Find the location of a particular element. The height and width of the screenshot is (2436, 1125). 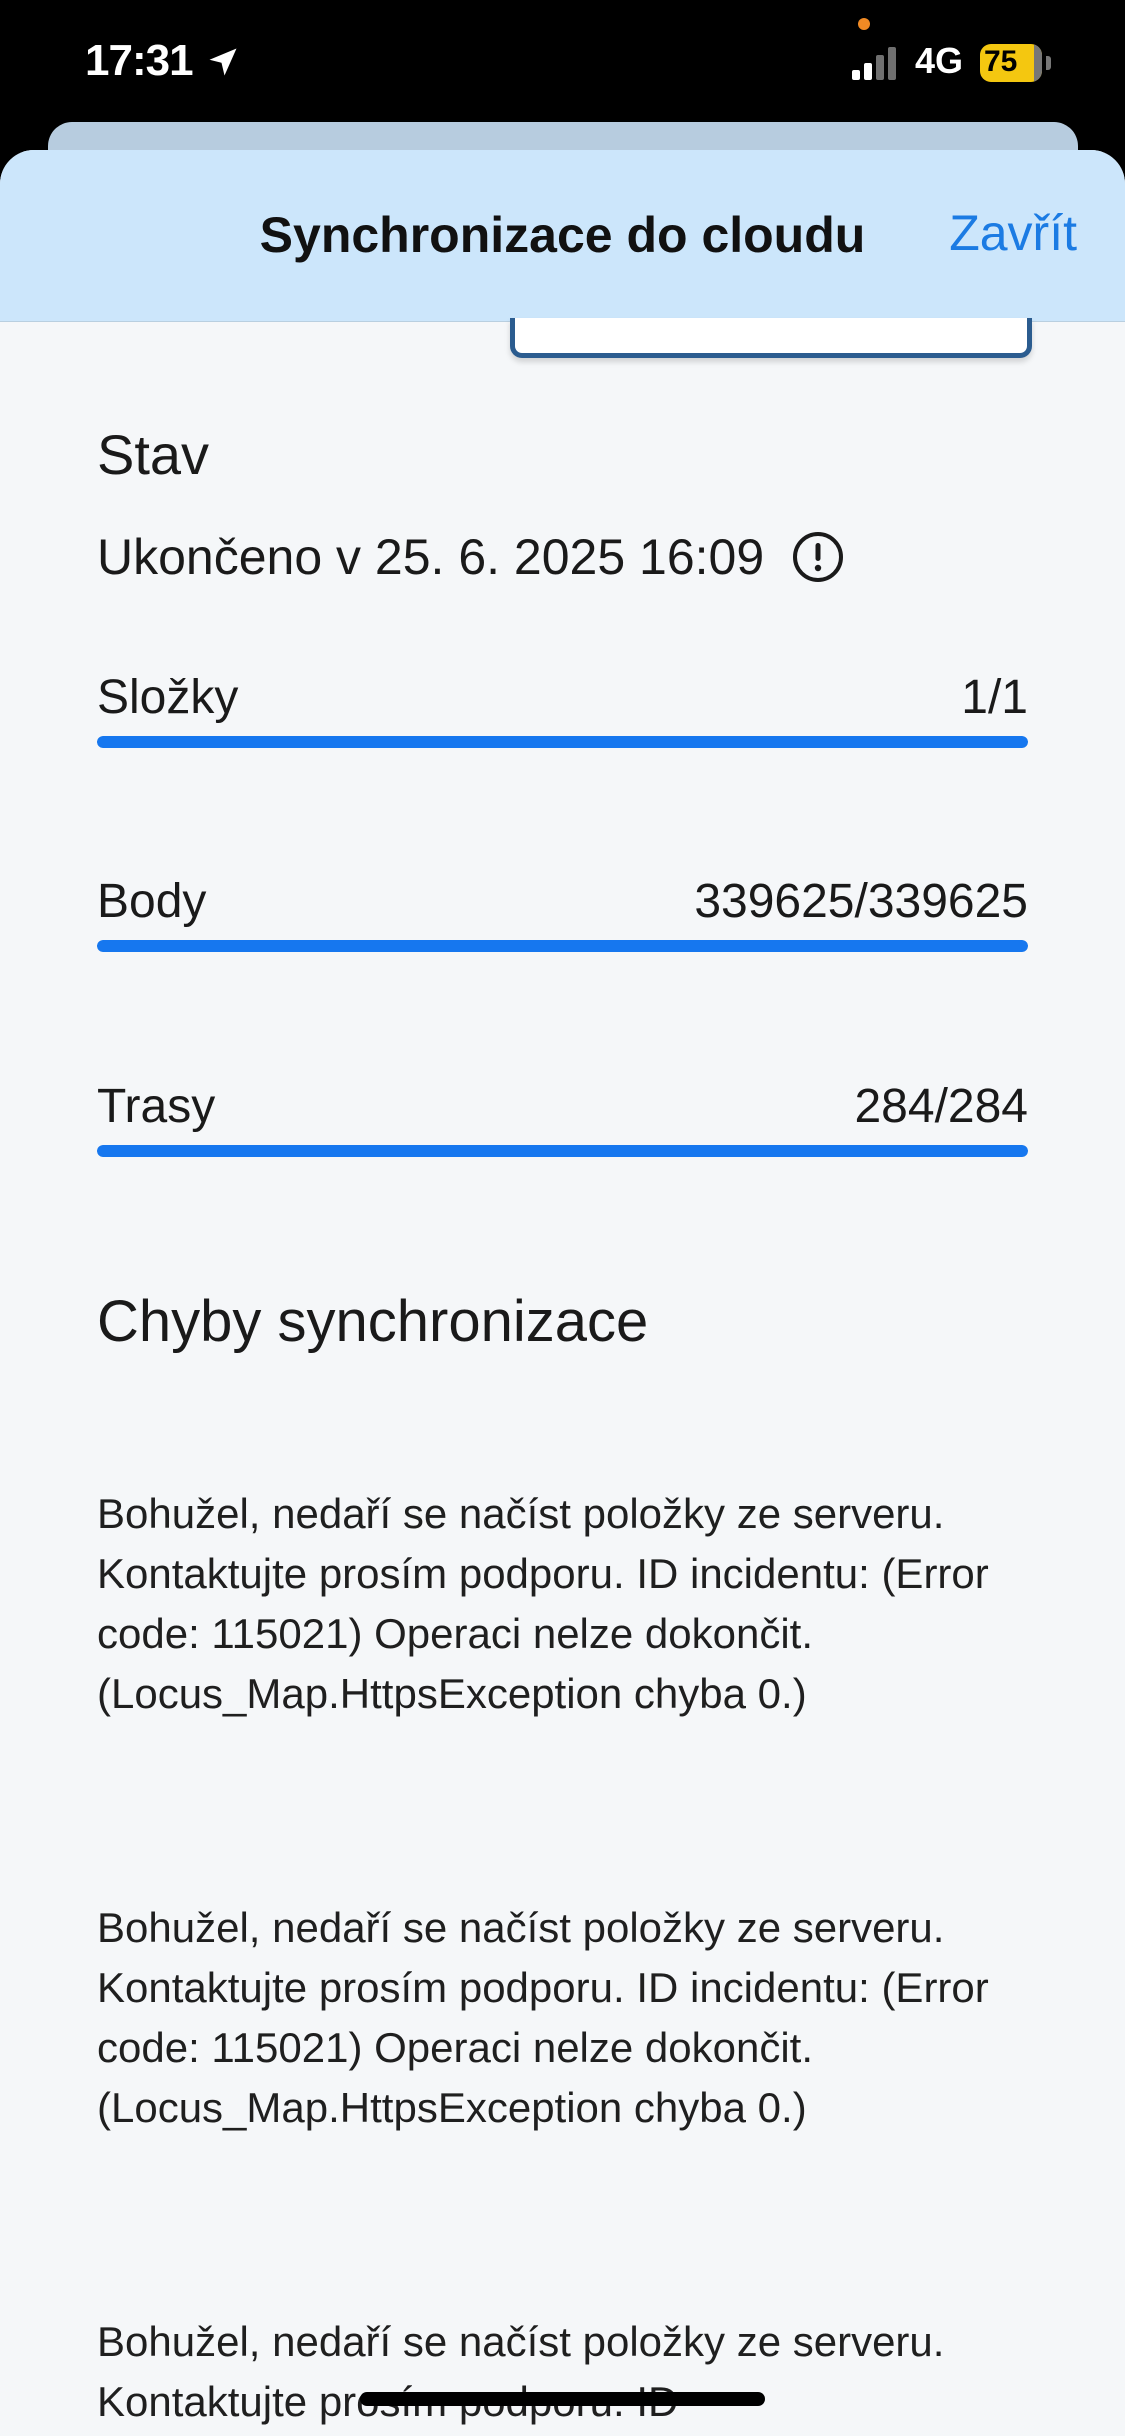

battery-icon: 75 is located at coordinates (1015, 63).